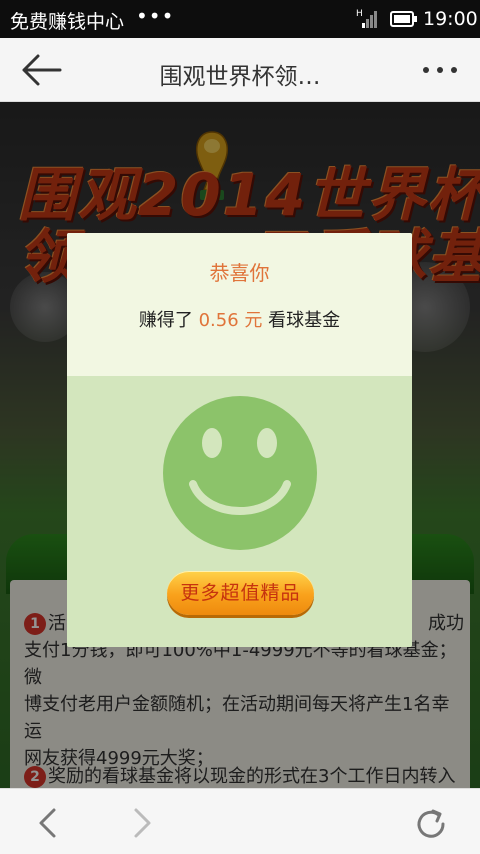 The width and height of the screenshot is (480, 854). Describe the element at coordinates (366, 18) in the screenshot. I see `signal-icon: H` at that location.